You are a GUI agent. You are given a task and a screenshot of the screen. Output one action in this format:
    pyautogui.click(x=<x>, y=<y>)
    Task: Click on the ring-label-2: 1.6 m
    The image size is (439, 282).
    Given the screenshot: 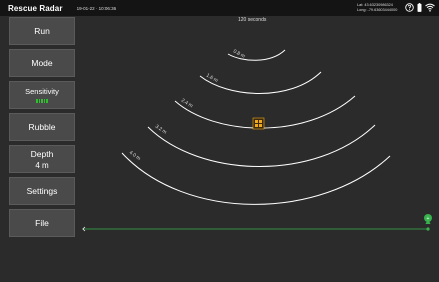 What is the action you would take?
    pyautogui.click(x=212, y=78)
    